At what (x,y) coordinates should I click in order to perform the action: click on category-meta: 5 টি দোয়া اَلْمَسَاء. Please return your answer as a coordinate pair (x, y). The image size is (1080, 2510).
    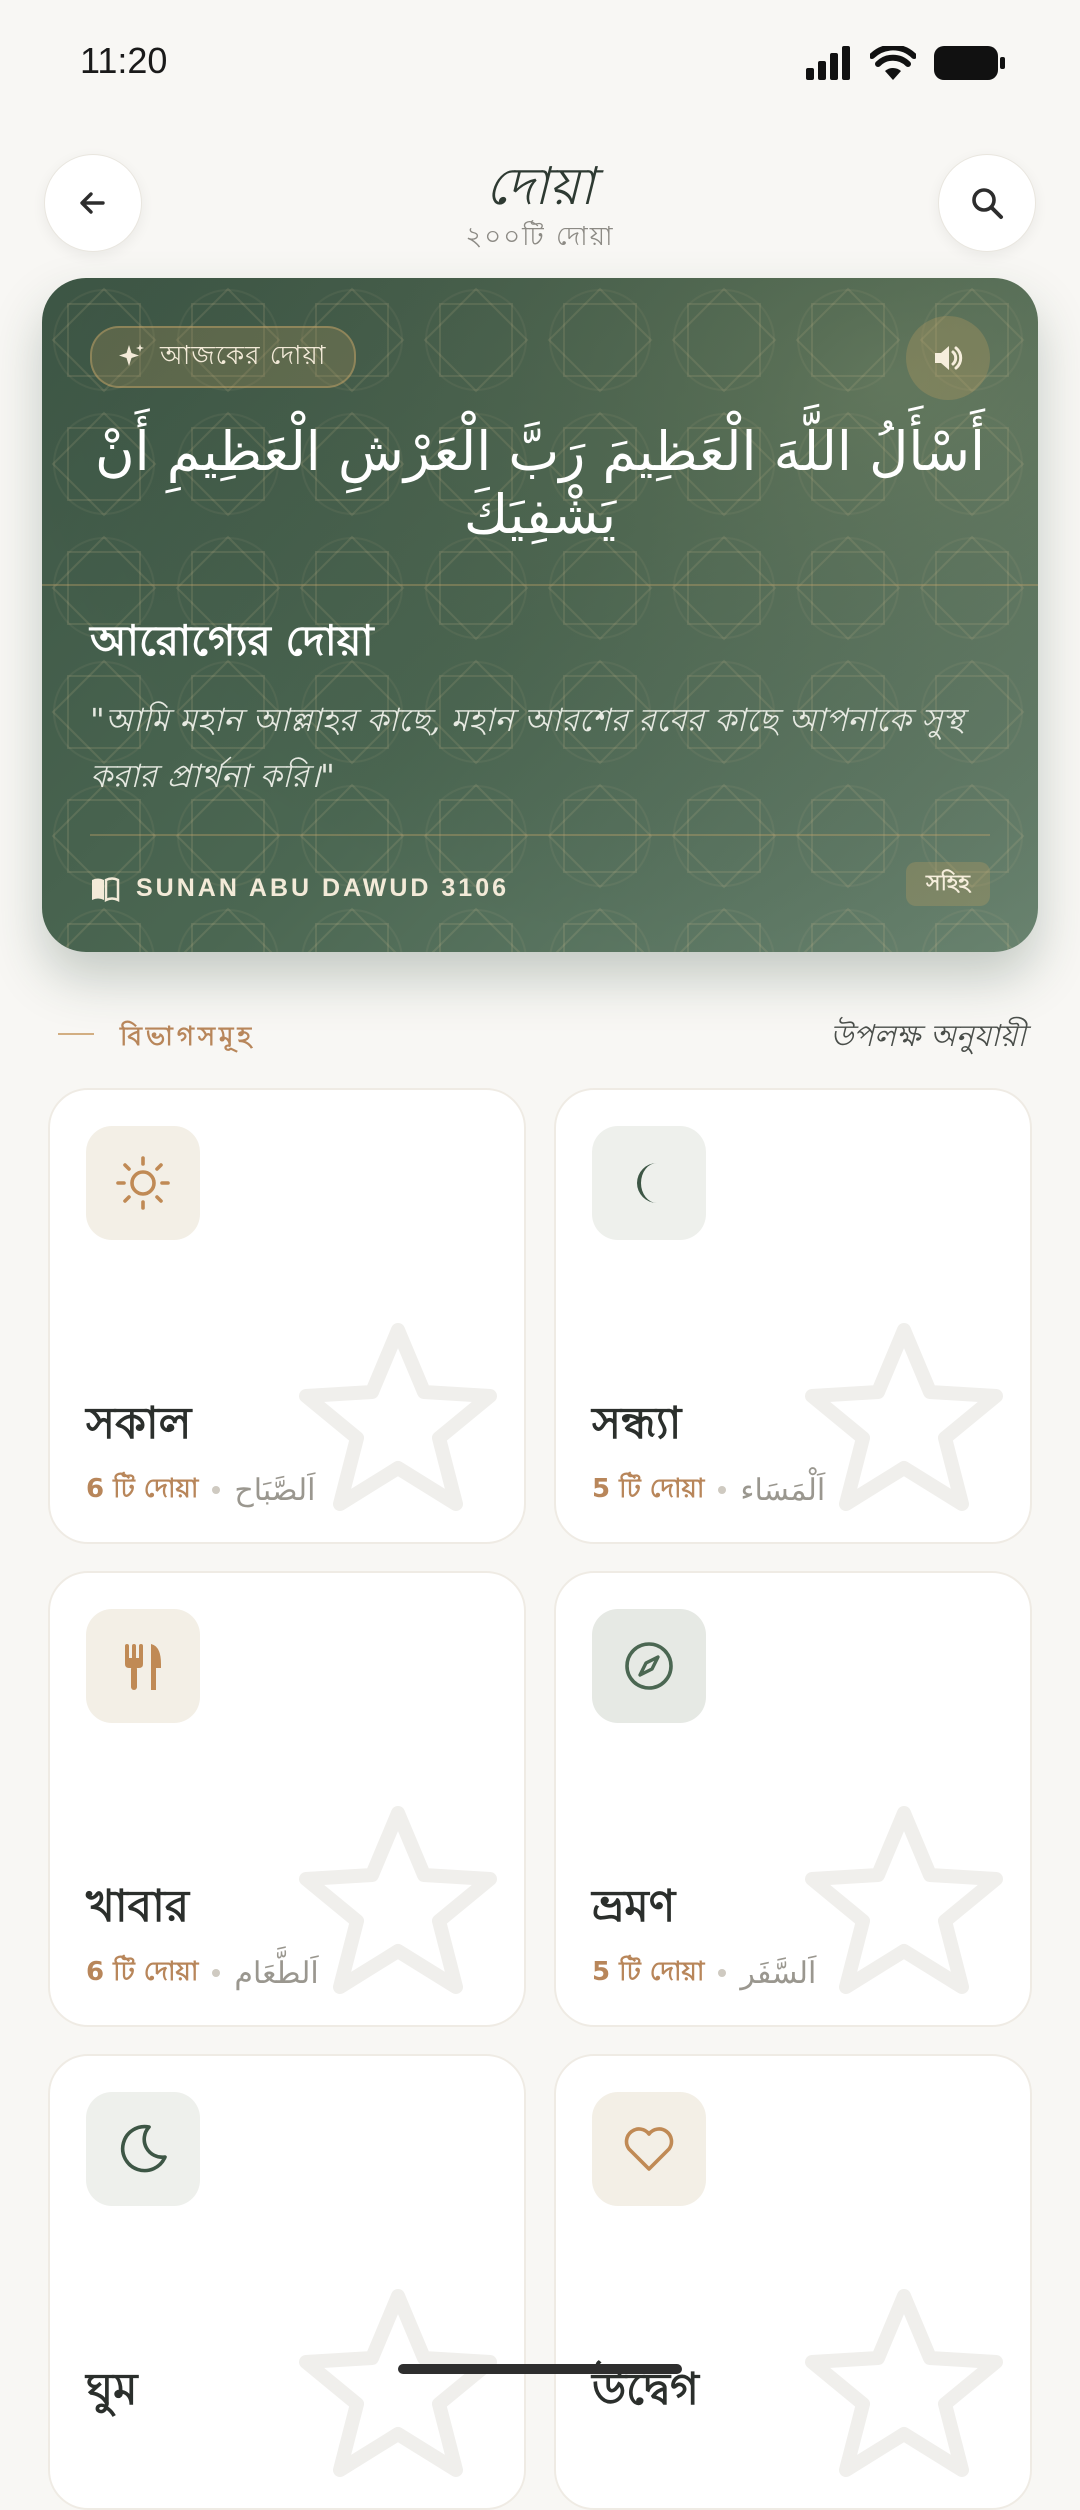
    Looking at the image, I should click on (708, 1490).